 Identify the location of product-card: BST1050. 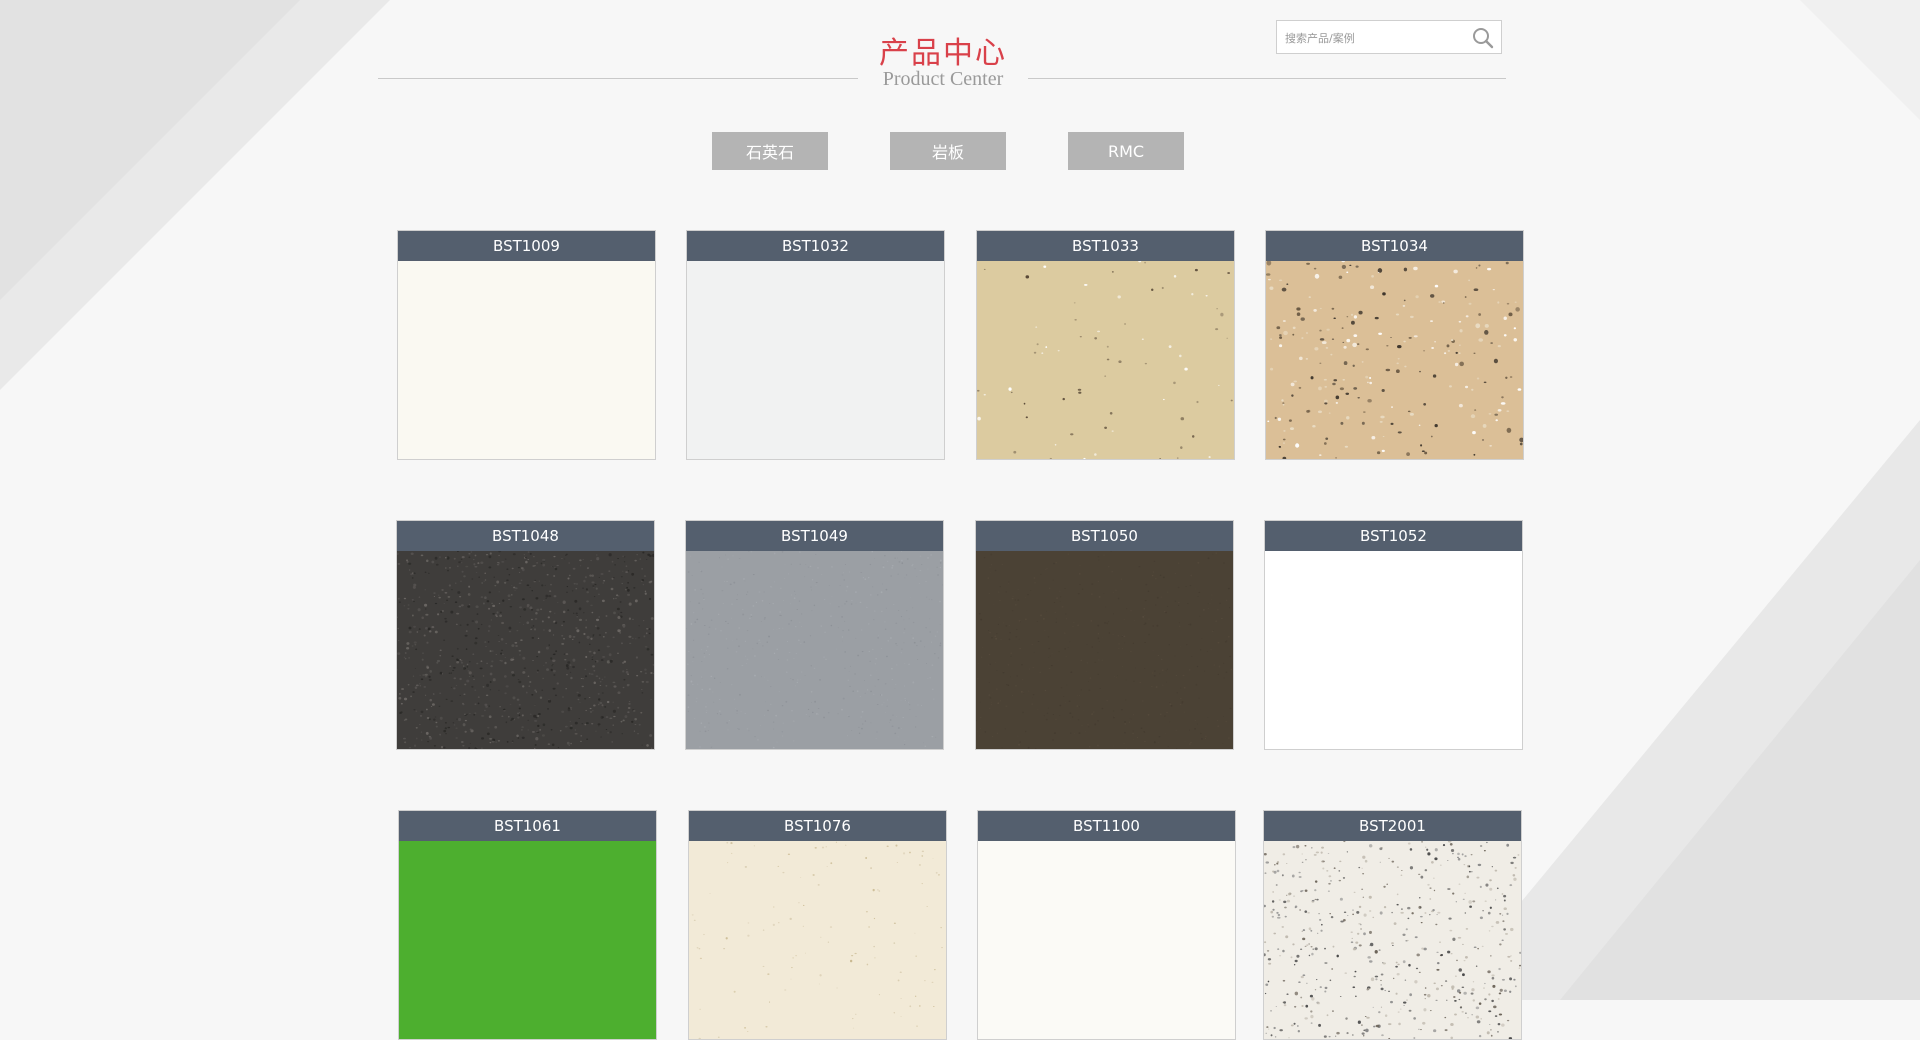
(1104, 635).